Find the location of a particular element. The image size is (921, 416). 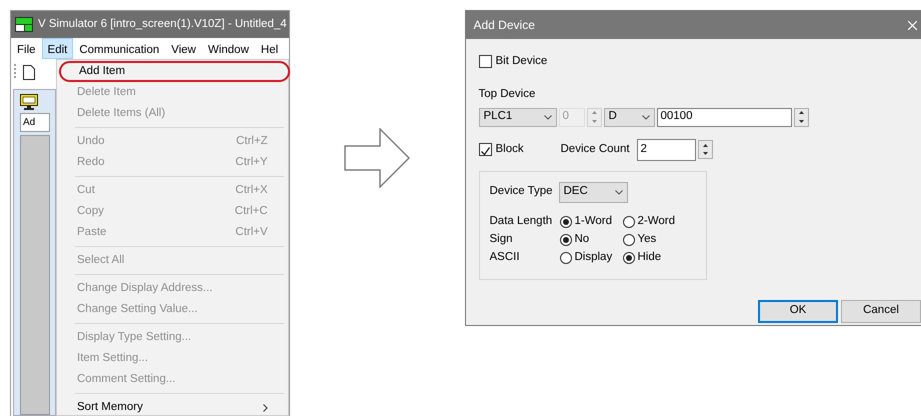

window-title: V Simulator 6 [intro_screen(1).V10Z] - Untitled_4 is located at coordinates (162, 24).